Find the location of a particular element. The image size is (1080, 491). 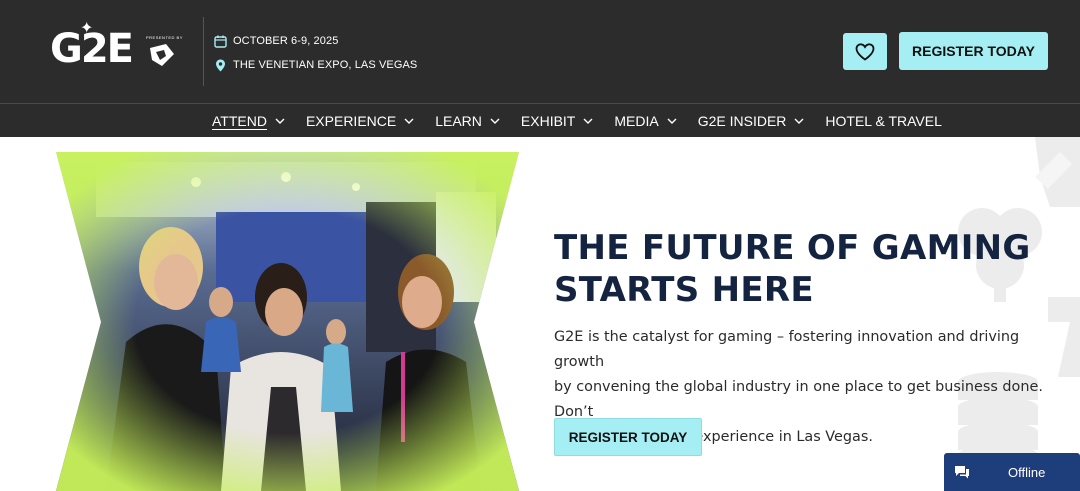

register-today-button-header: REGISTER TODAY is located at coordinates (973, 51).